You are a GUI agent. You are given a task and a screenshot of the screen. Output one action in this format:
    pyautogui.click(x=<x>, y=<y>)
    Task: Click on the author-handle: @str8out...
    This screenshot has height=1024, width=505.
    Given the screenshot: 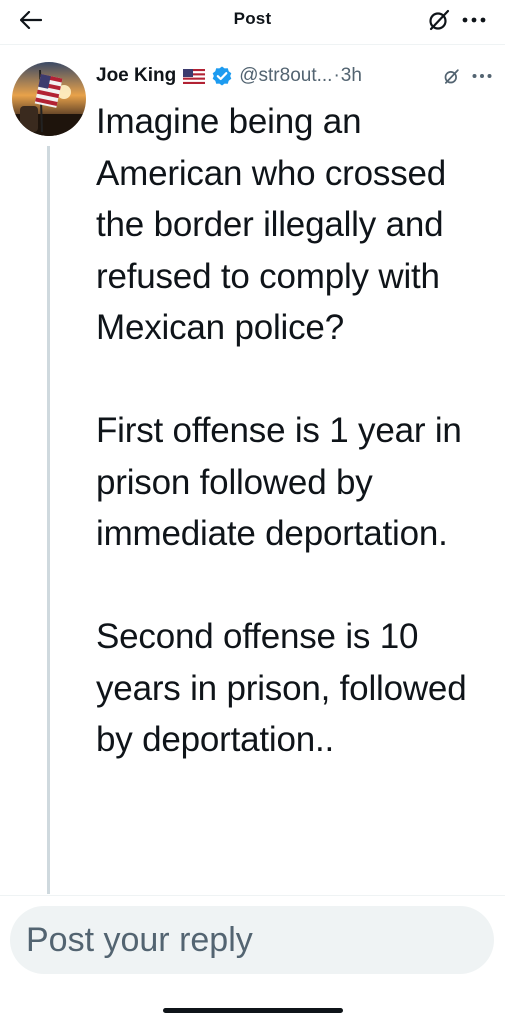 What is the action you would take?
    pyautogui.click(x=285, y=76)
    